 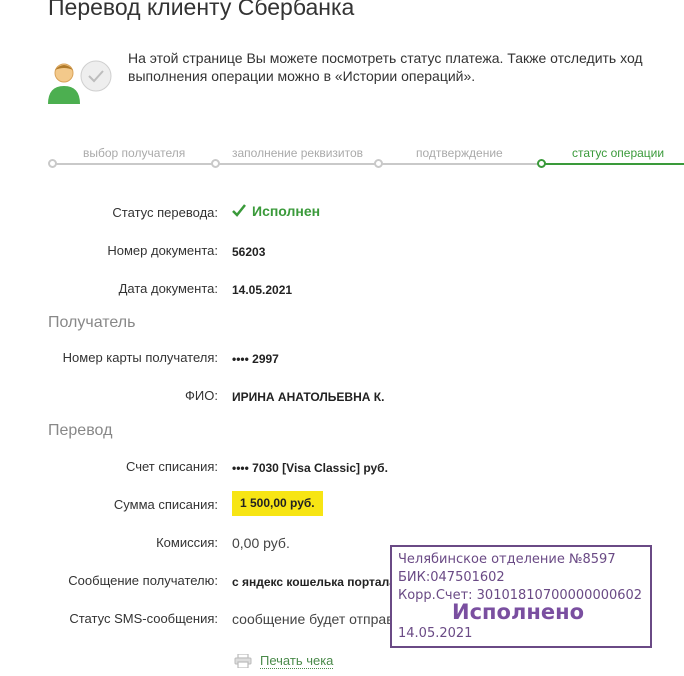 What do you see at coordinates (541, 163) in the screenshot?
I see `step-dot-active` at bounding box center [541, 163].